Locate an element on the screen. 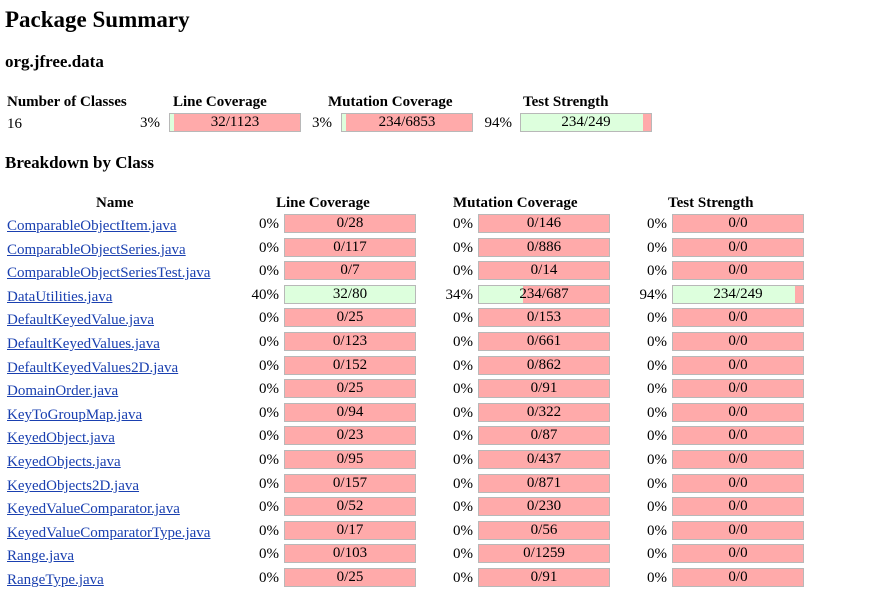  mutation-coverage-label: 0/322 is located at coordinates (544, 412).